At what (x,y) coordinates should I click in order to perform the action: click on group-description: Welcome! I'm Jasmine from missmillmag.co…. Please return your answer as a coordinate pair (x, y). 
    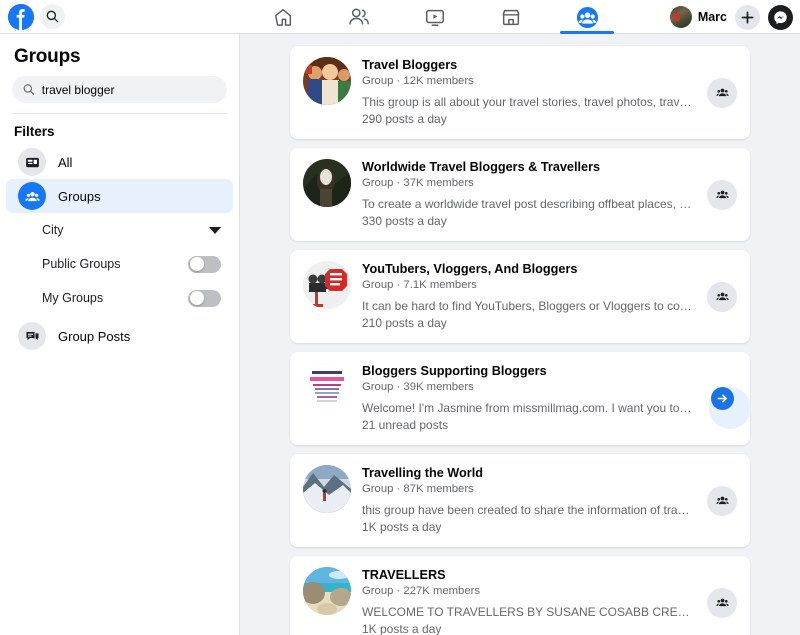
    Looking at the image, I should click on (527, 408).